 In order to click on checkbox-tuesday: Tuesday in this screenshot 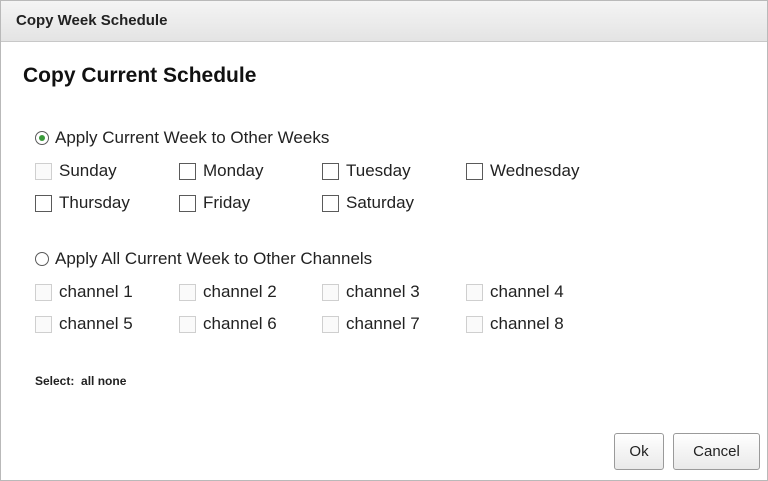, I will do `click(366, 171)`.